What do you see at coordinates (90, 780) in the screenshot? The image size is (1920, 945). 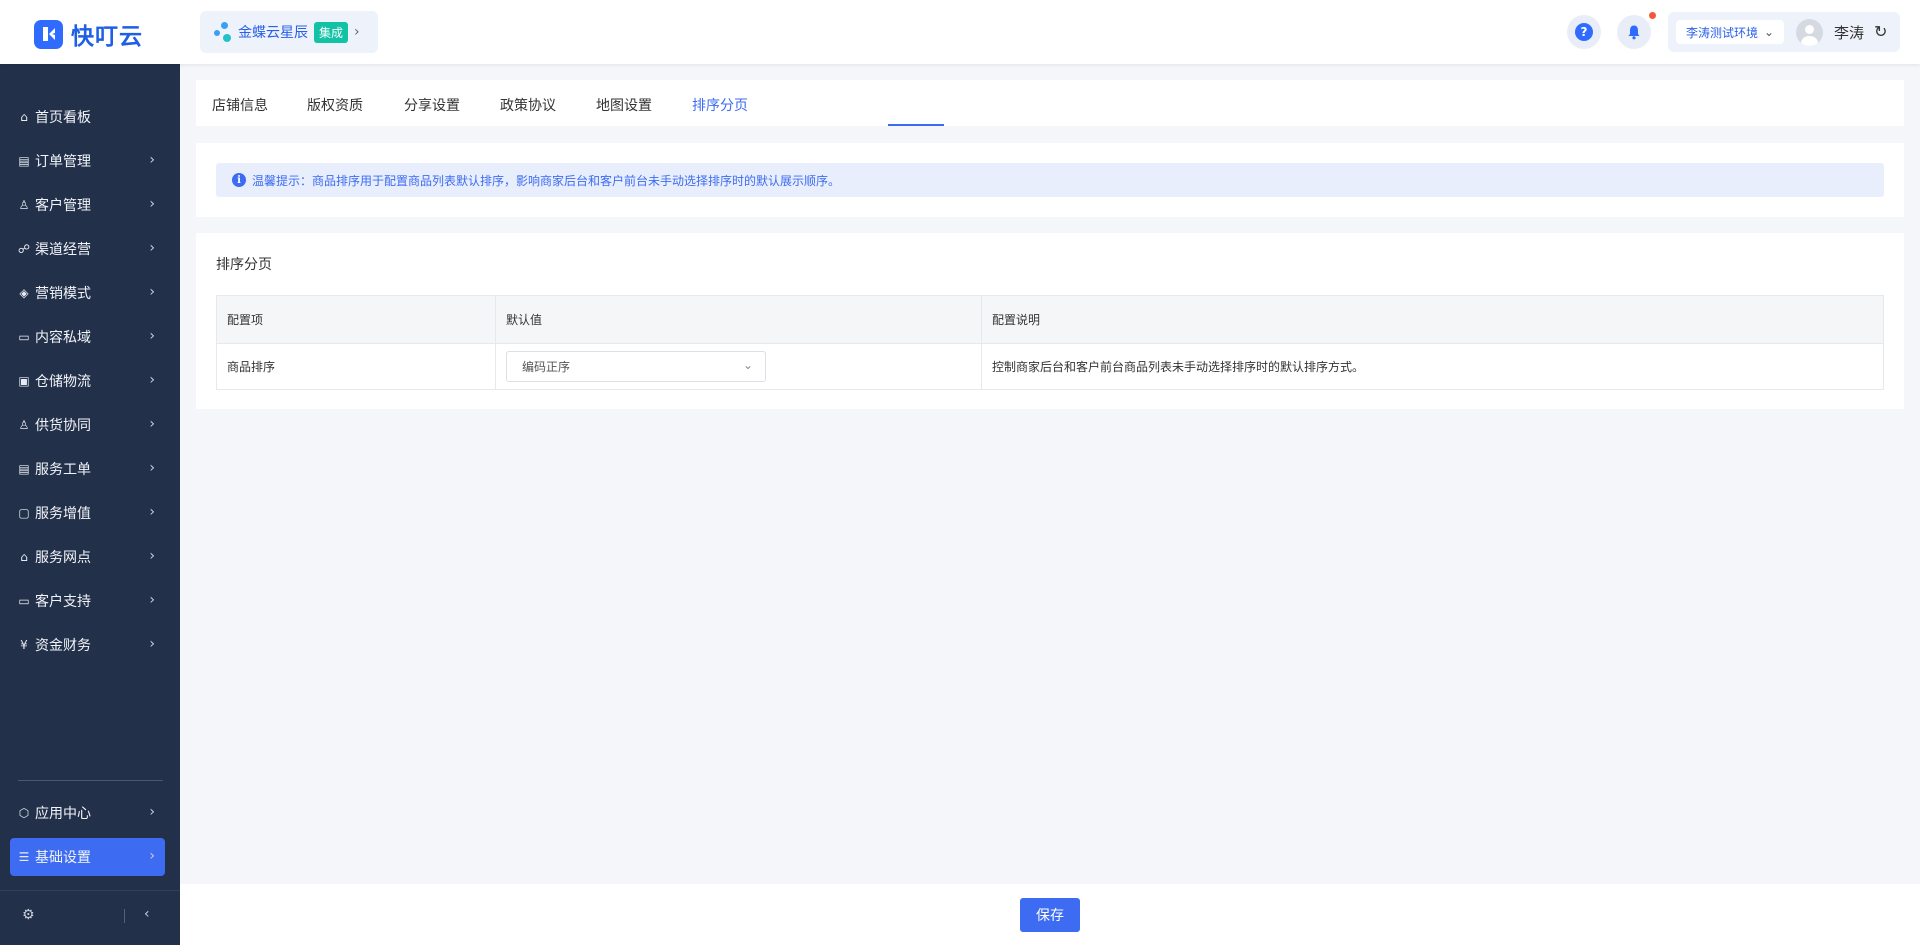 I see `sidebar-divider` at bounding box center [90, 780].